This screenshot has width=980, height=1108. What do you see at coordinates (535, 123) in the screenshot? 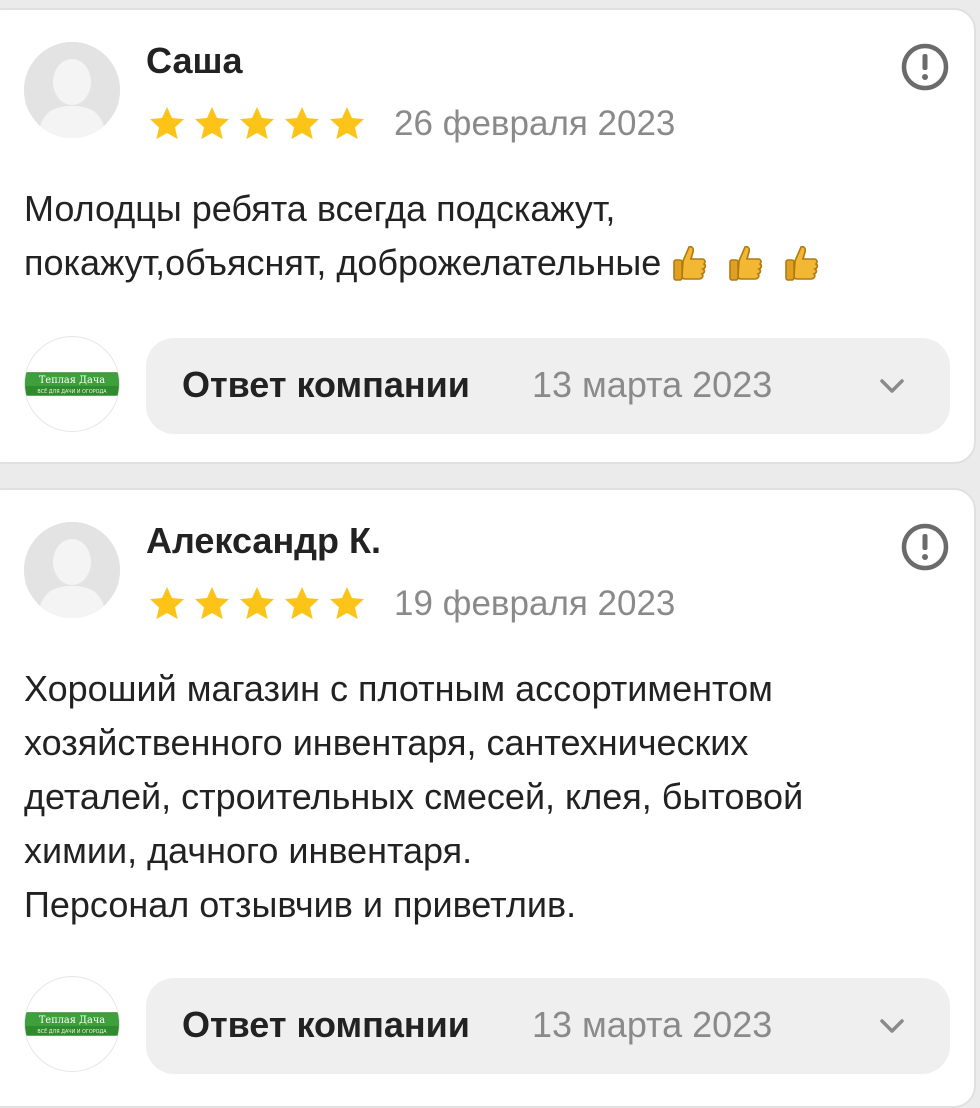
I see `review-date: 26 февраля 2023` at bounding box center [535, 123].